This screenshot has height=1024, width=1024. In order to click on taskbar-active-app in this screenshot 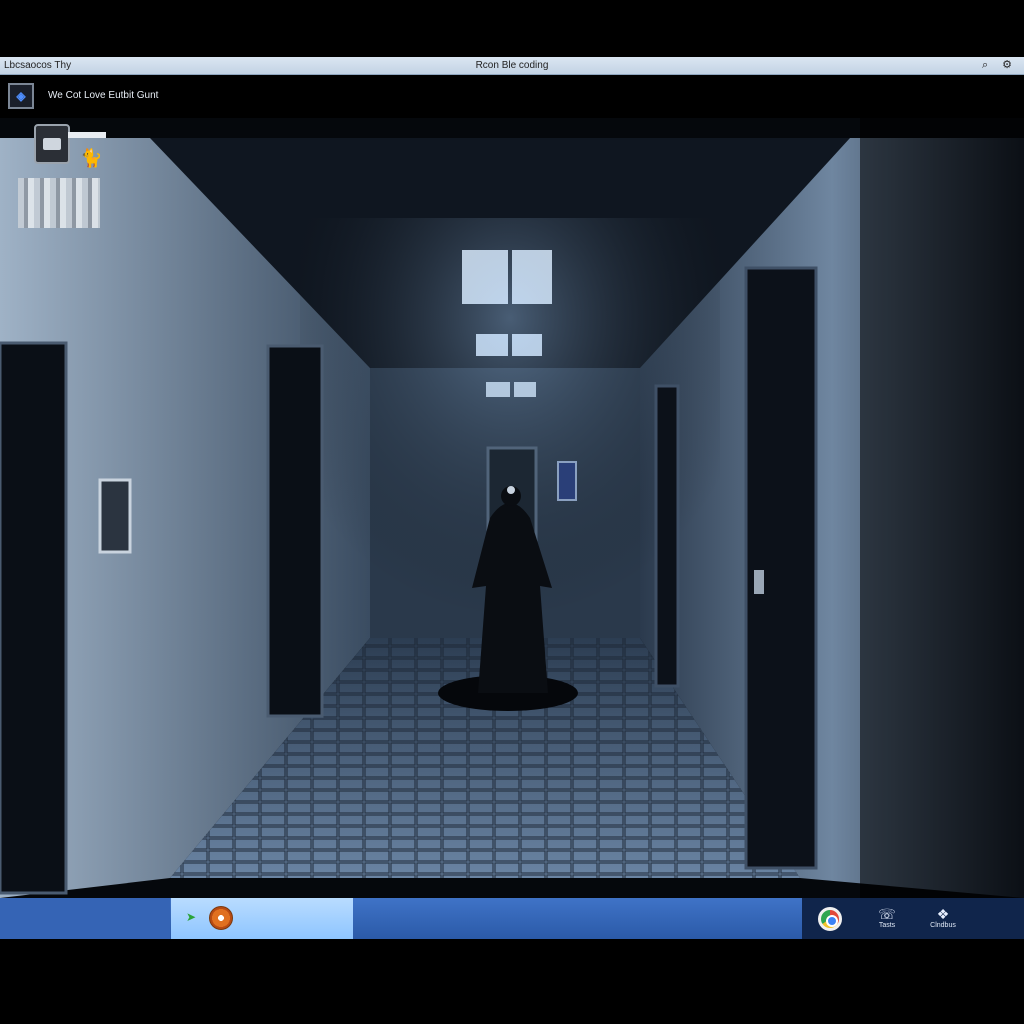, I will do `click(262, 918)`.